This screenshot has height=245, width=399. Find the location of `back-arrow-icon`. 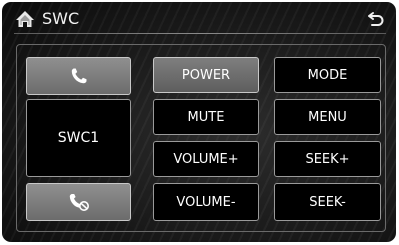

back-arrow-icon is located at coordinates (376, 19).